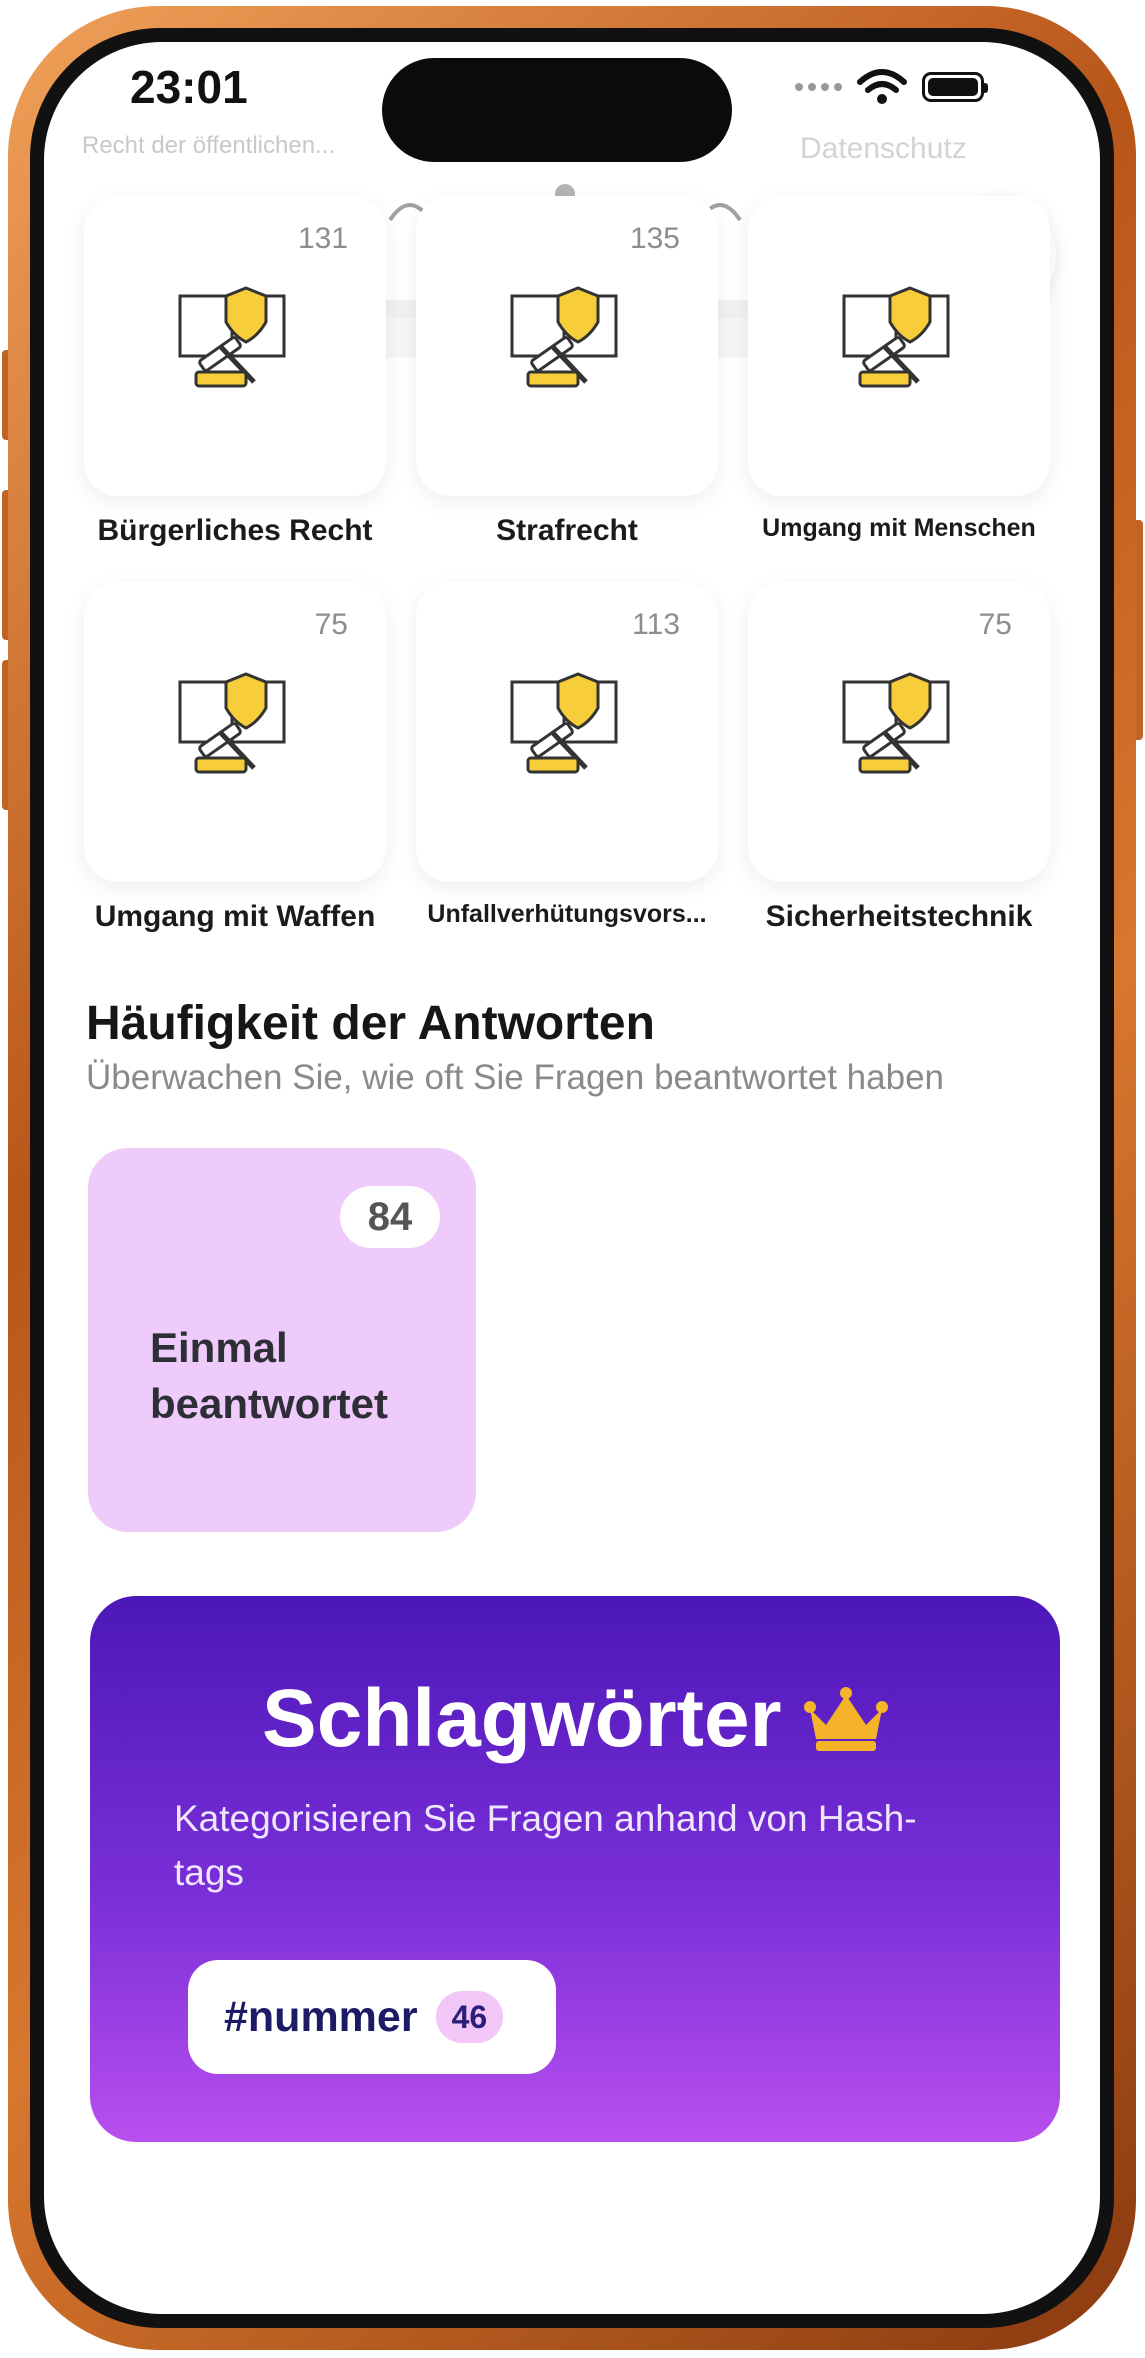 The width and height of the screenshot is (1145, 2358). I want to click on question-count: 131, so click(322, 238).